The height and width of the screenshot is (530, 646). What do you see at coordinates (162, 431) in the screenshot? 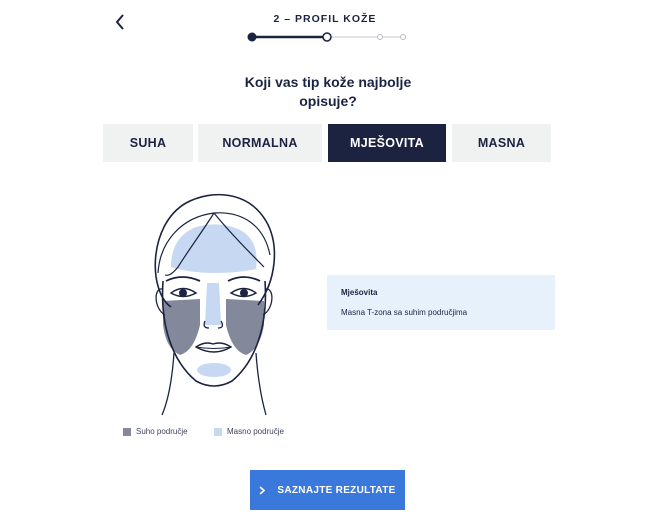
I see `legend-label-dry: Suho područje` at bounding box center [162, 431].